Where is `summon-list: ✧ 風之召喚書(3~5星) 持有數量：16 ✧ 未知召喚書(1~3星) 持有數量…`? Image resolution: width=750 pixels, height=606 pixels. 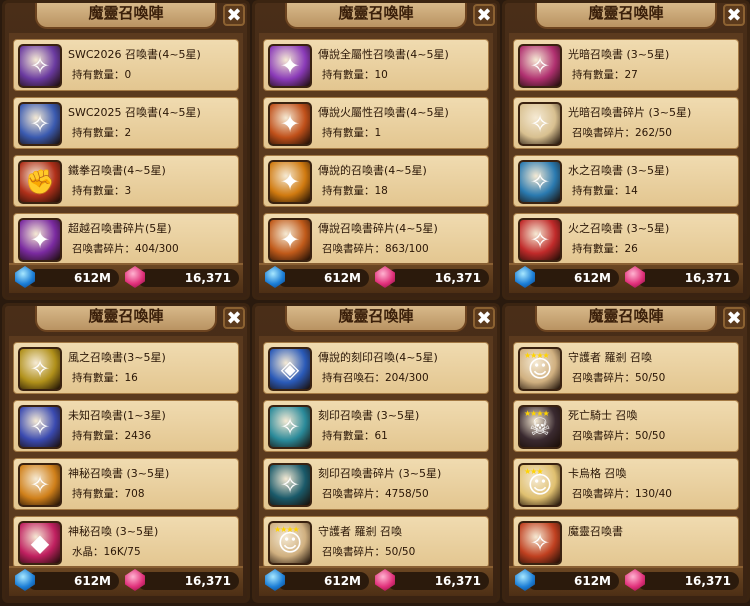
summon-list: ✧ 風之召喚書(3~5星) 持有數量：16 ✧ 未知召喚書(1~3星) 持有數量… is located at coordinates (126, 451).